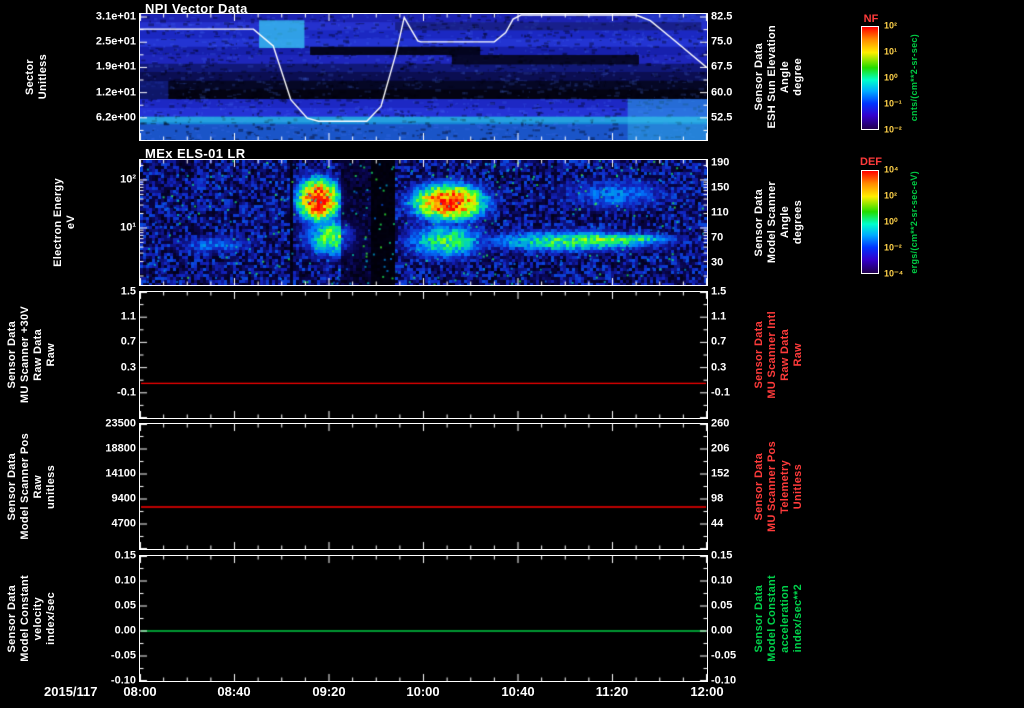  Describe the element at coordinates (329, 691) in the screenshot. I see `x-tick-label: 09:20` at that location.